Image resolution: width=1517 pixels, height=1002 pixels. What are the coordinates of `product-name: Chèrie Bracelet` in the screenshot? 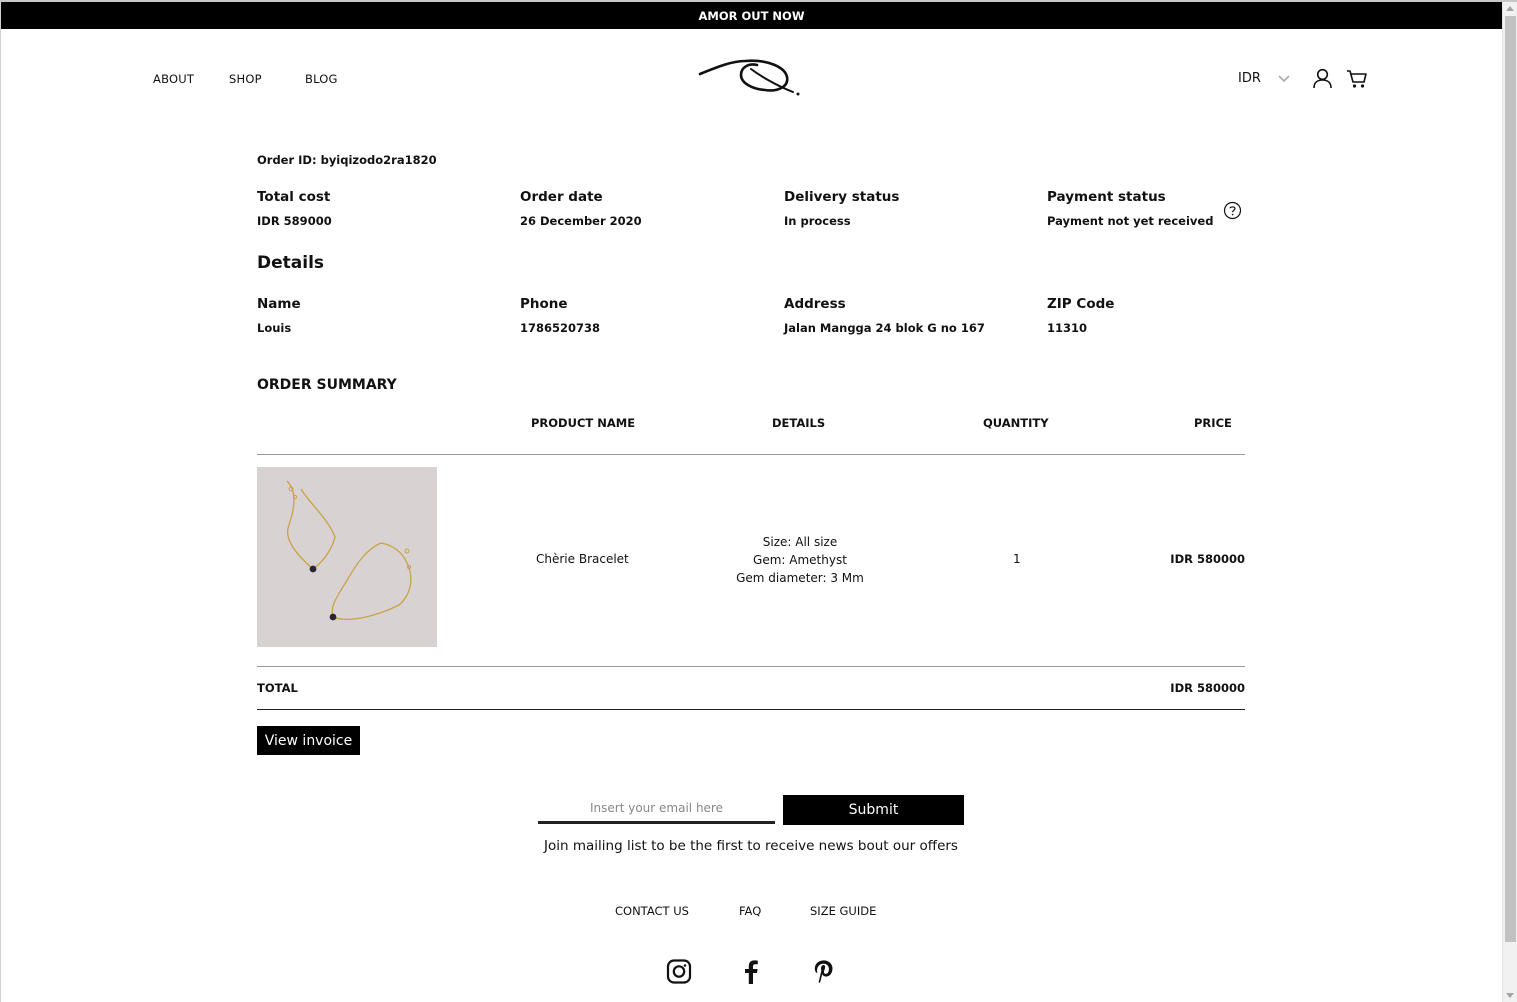 It's located at (582, 559).